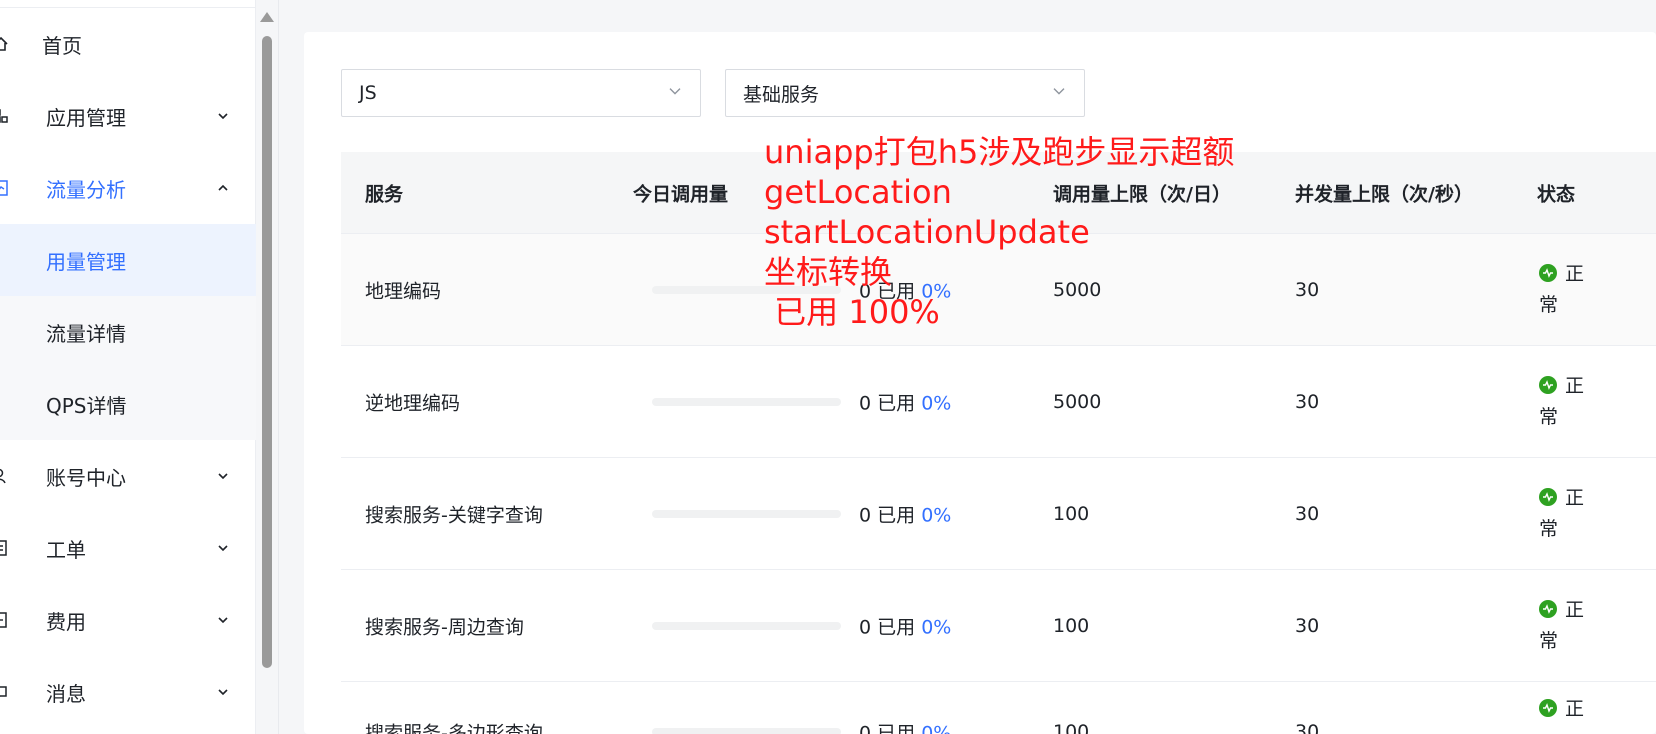 The image size is (1656, 734). Describe the element at coordinates (3, 548) in the screenshot. I see `ticket-icon` at that location.